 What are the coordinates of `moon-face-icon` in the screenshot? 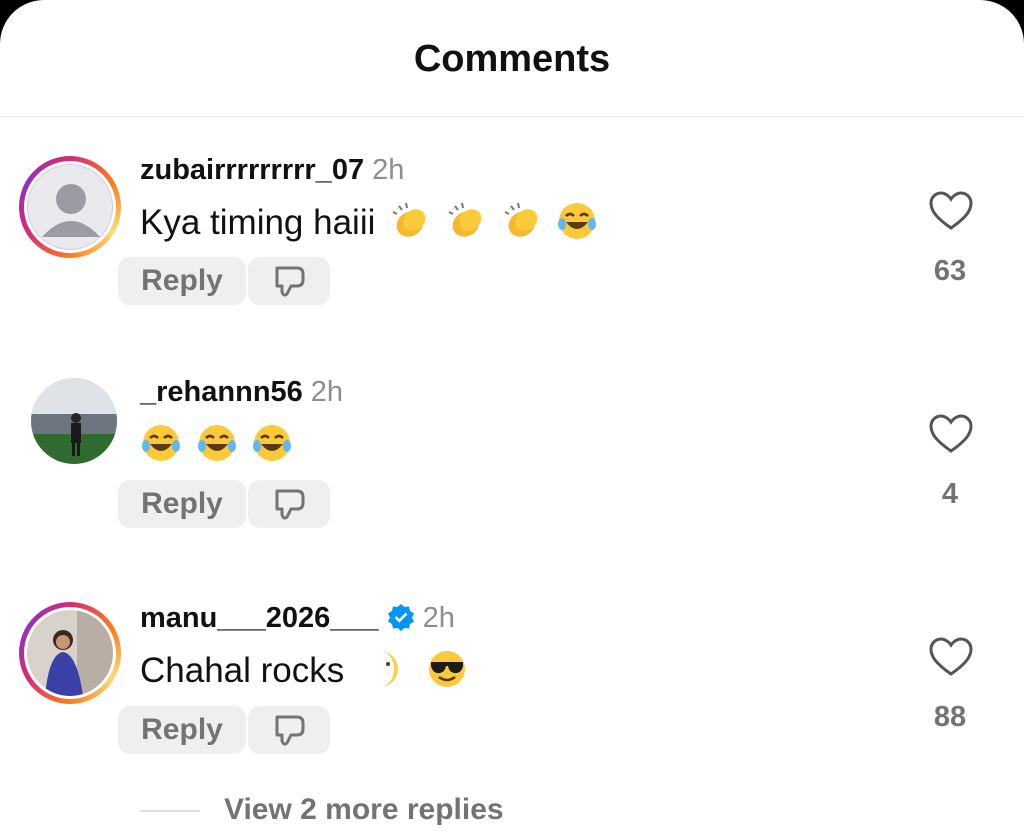 It's located at (388, 669).